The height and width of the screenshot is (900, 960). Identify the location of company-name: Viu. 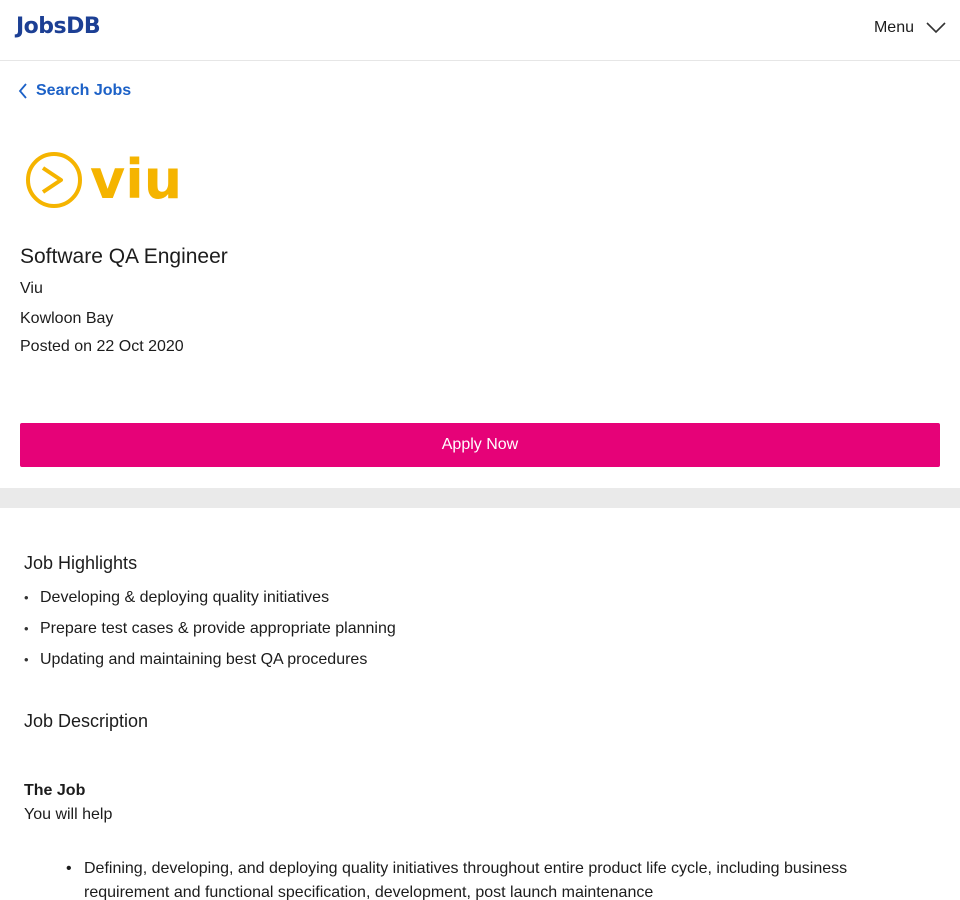
(31, 288).